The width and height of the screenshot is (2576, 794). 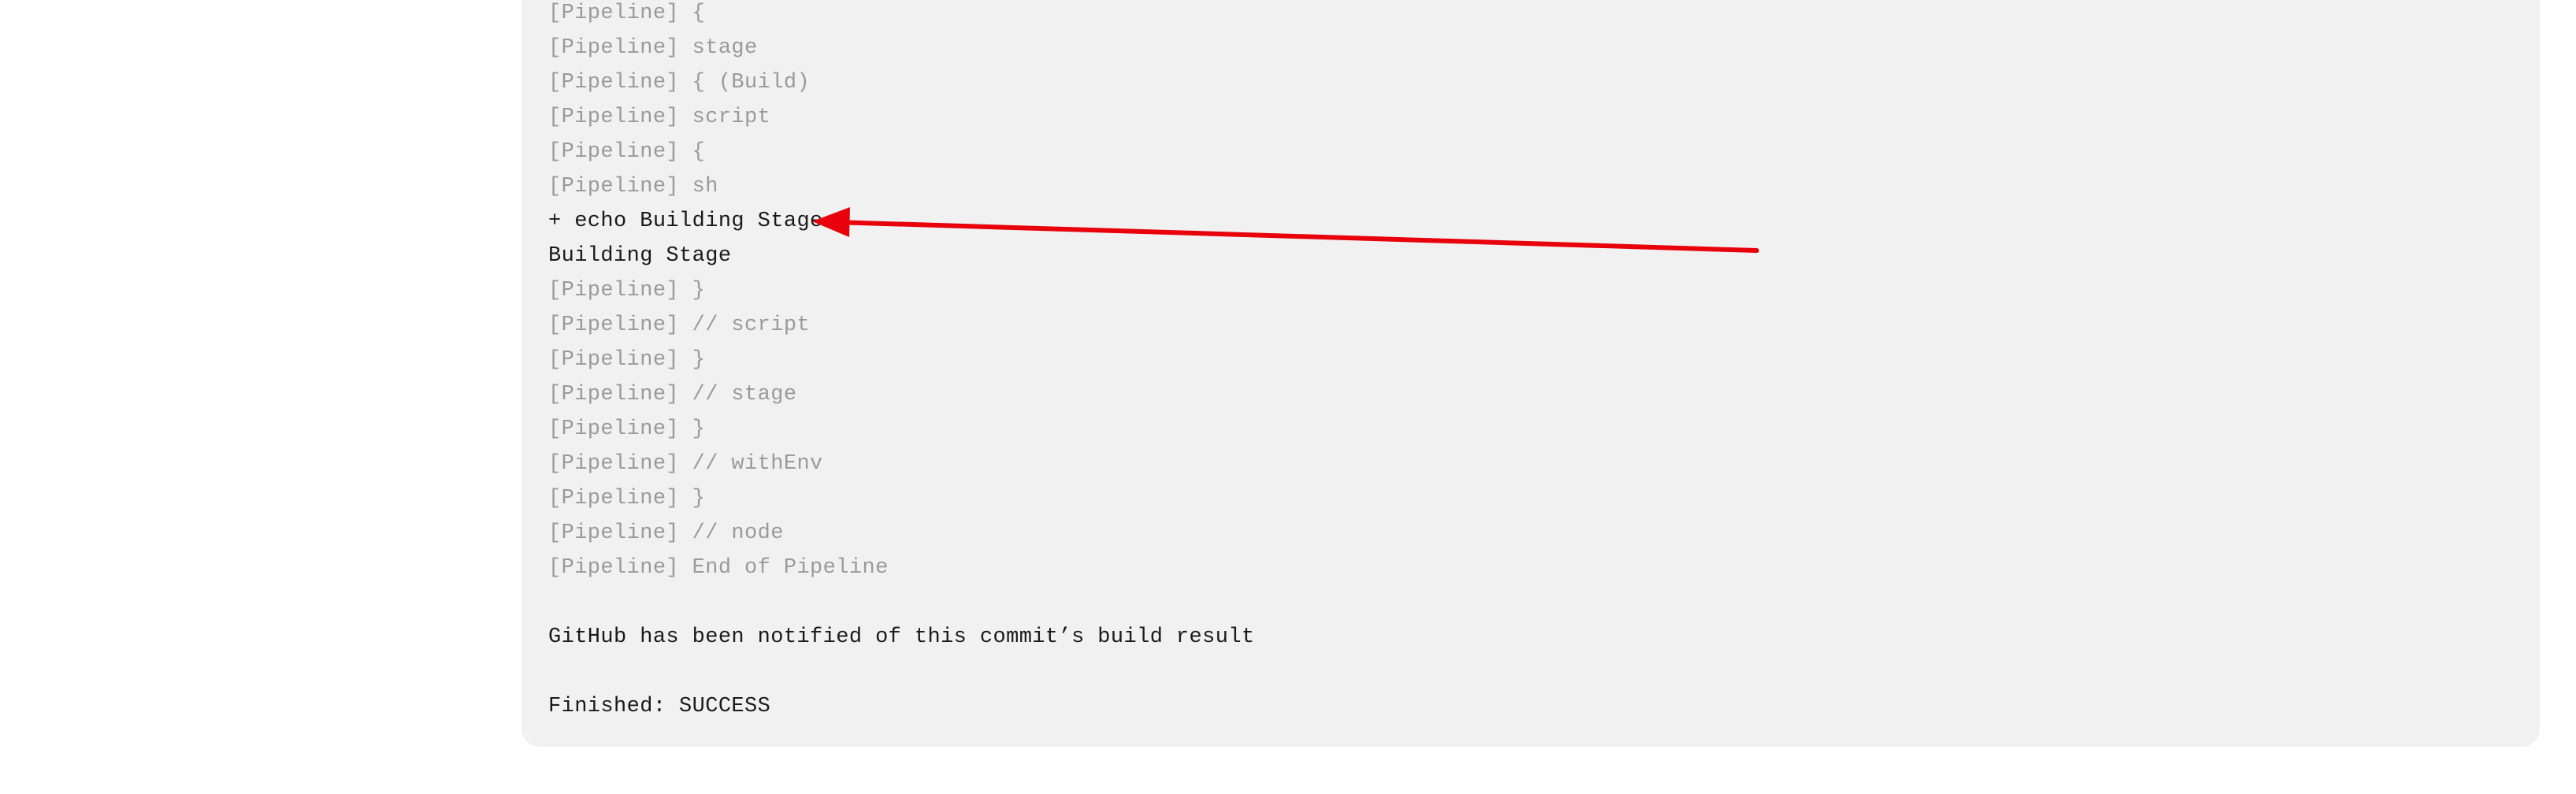 I want to click on console-pipeline-line: [Pipeline] { (Build), so click(x=679, y=83).